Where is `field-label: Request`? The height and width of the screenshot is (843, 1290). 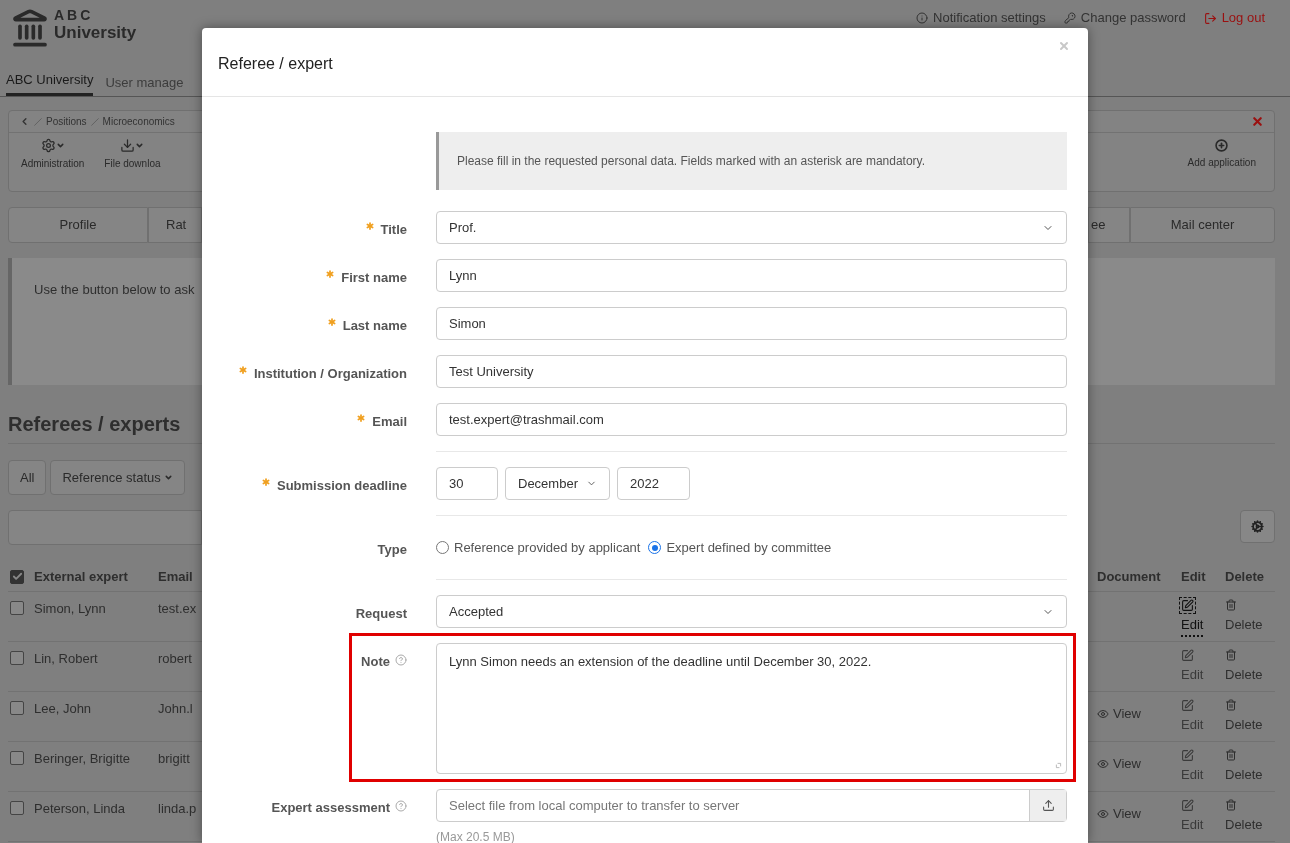 field-label: Request is located at coordinates (381, 614).